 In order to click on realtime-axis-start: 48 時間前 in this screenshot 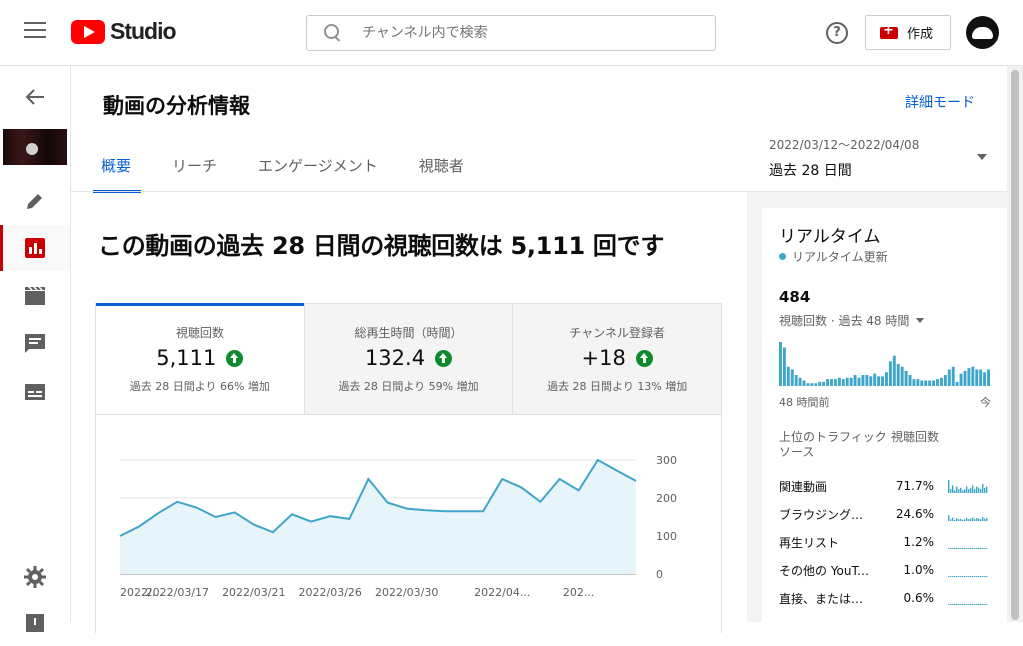, I will do `click(804, 402)`.